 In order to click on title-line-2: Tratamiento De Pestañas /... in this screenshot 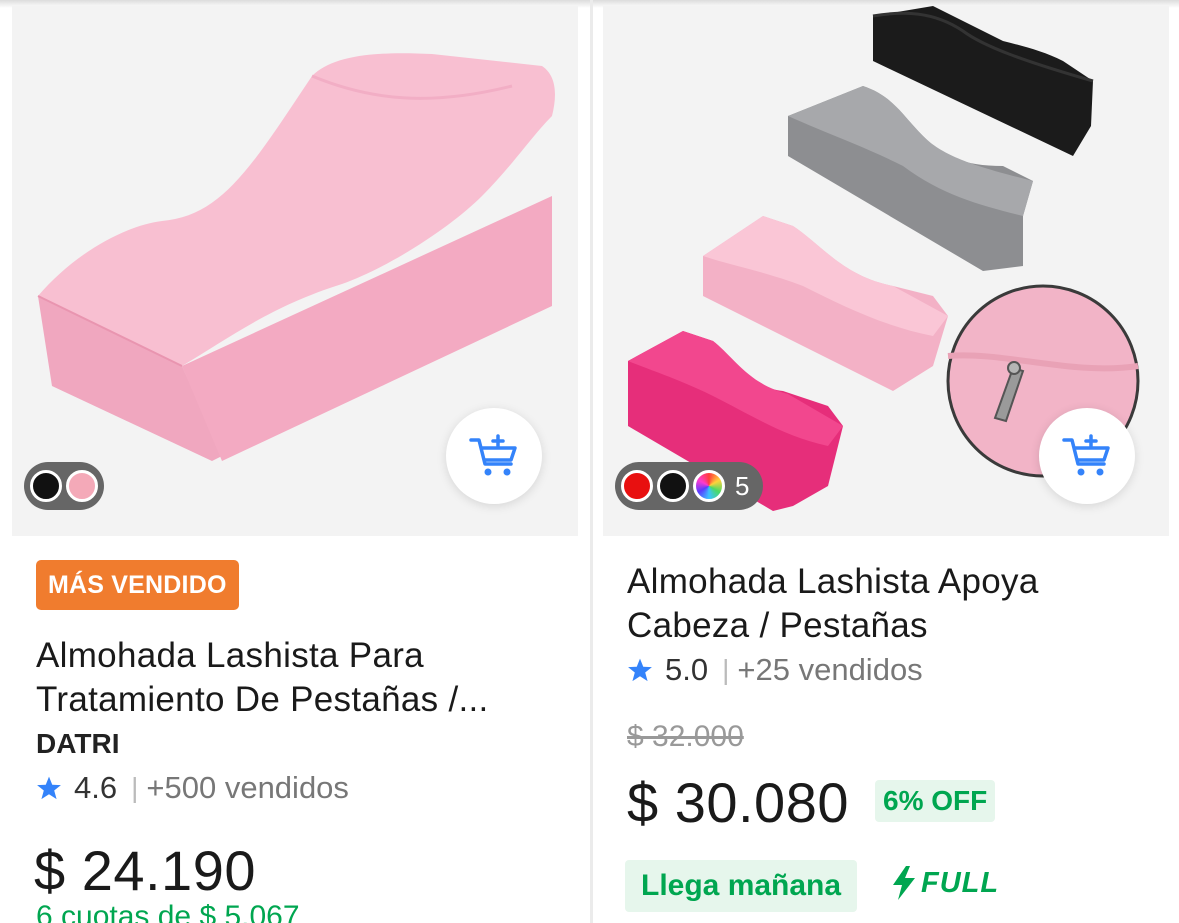, I will do `click(262, 699)`.